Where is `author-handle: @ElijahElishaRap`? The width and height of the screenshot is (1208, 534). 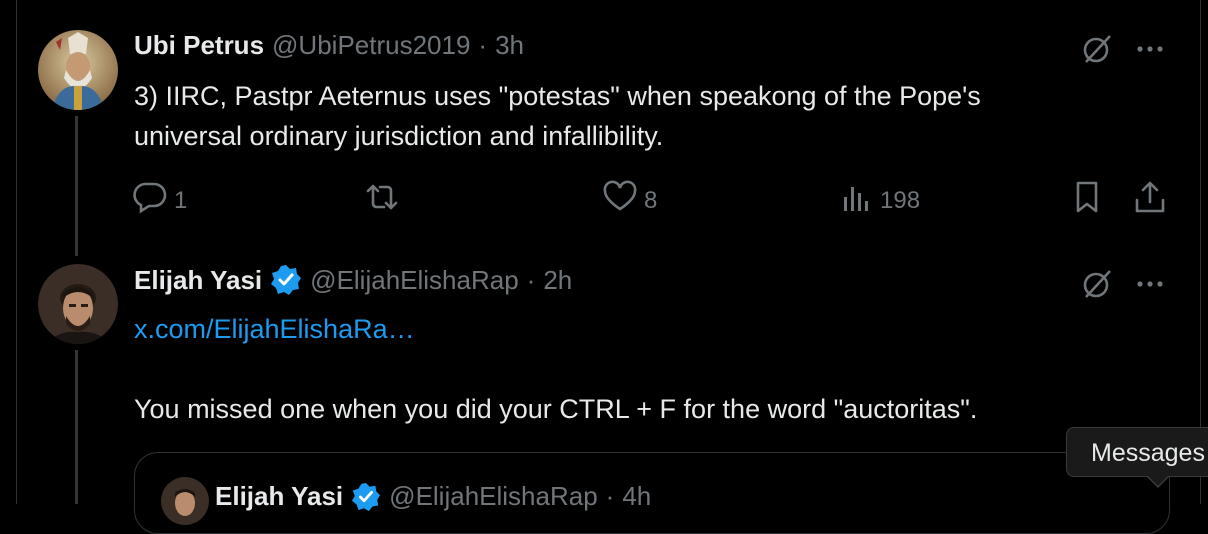
author-handle: @ElijahElishaRap is located at coordinates (414, 280).